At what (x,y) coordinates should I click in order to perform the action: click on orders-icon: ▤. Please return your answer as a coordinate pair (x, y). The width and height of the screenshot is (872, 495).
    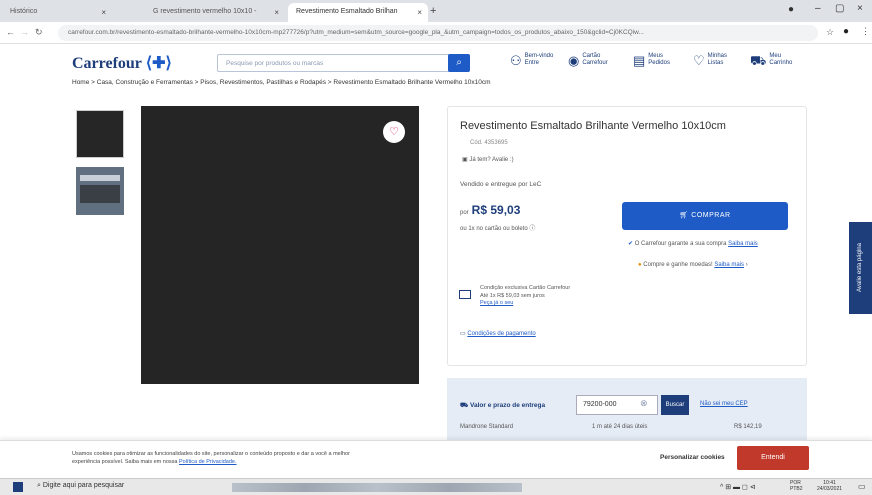
    Looking at the image, I should click on (639, 60).